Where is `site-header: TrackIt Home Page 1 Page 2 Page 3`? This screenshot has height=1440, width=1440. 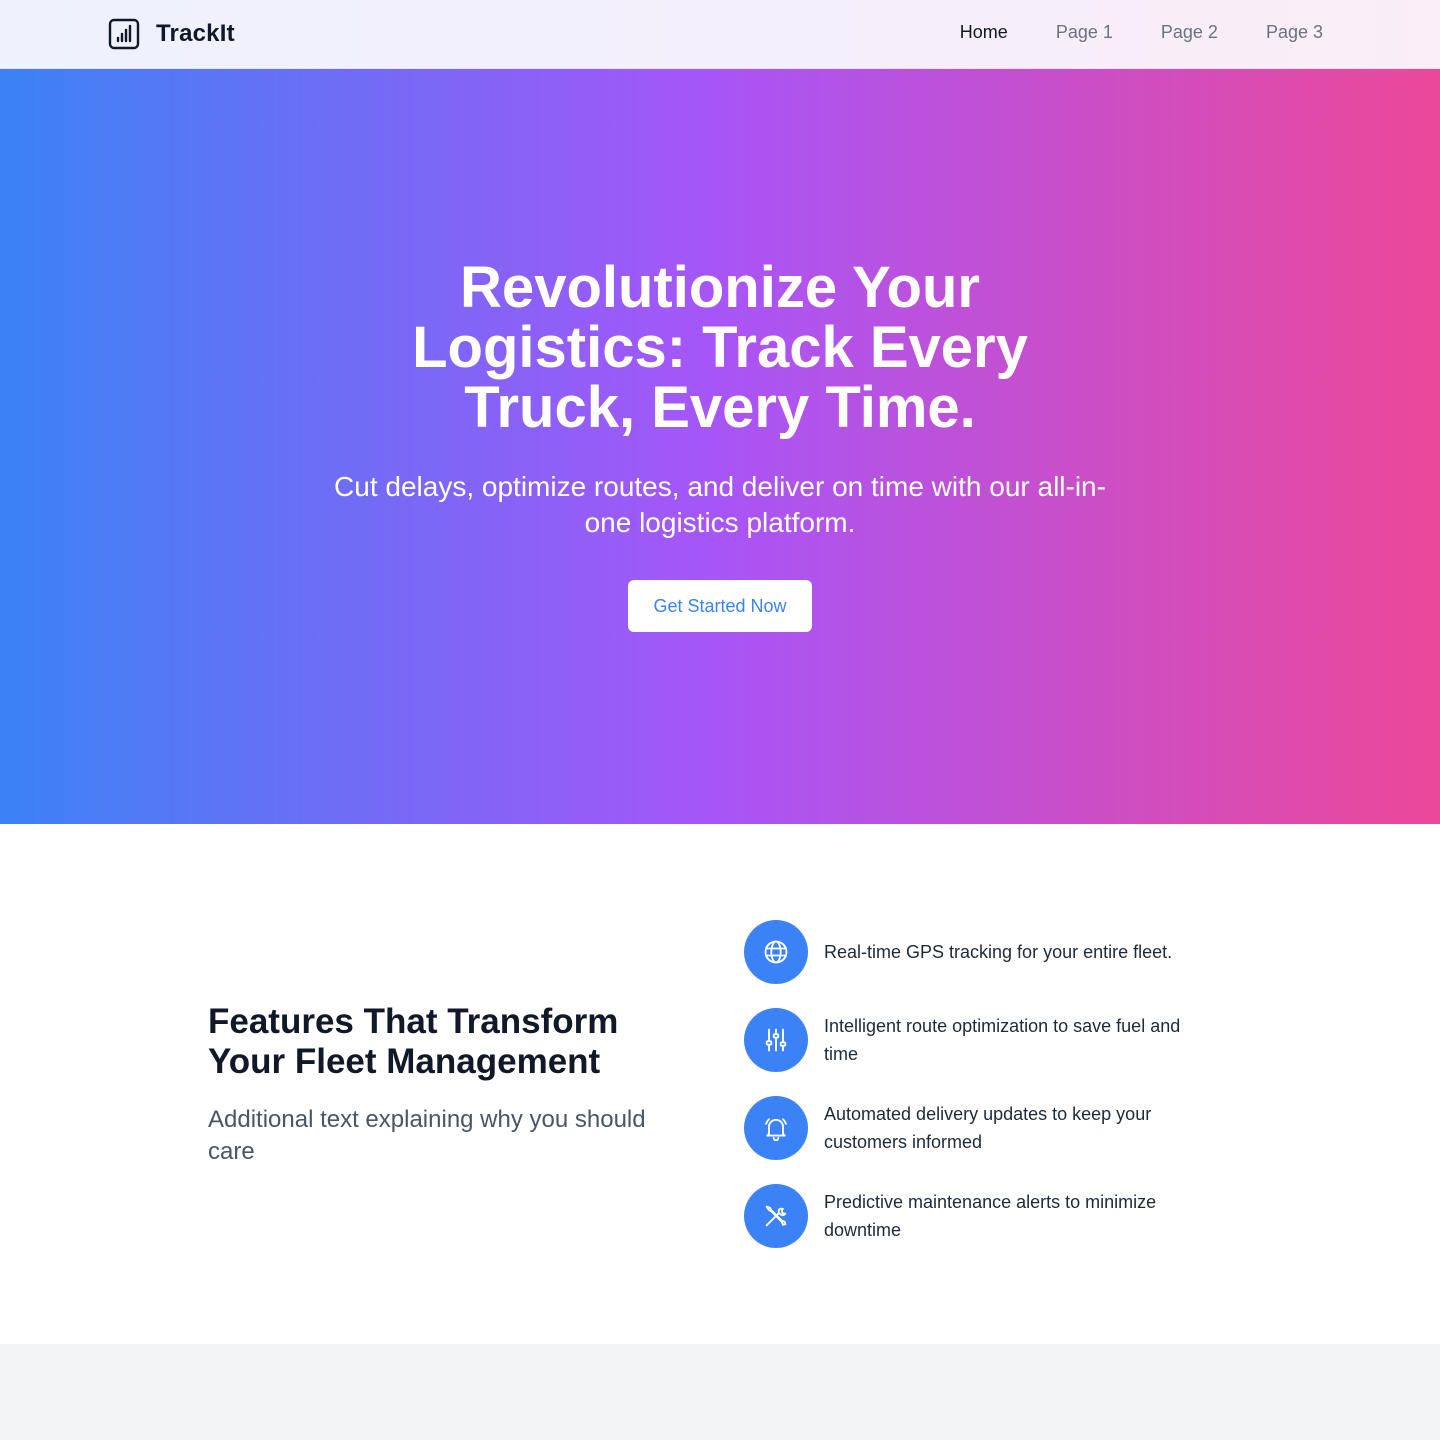 site-header: TrackIt Home Page 1 Page 2 Page 3 is located at coordinates (720, 34).